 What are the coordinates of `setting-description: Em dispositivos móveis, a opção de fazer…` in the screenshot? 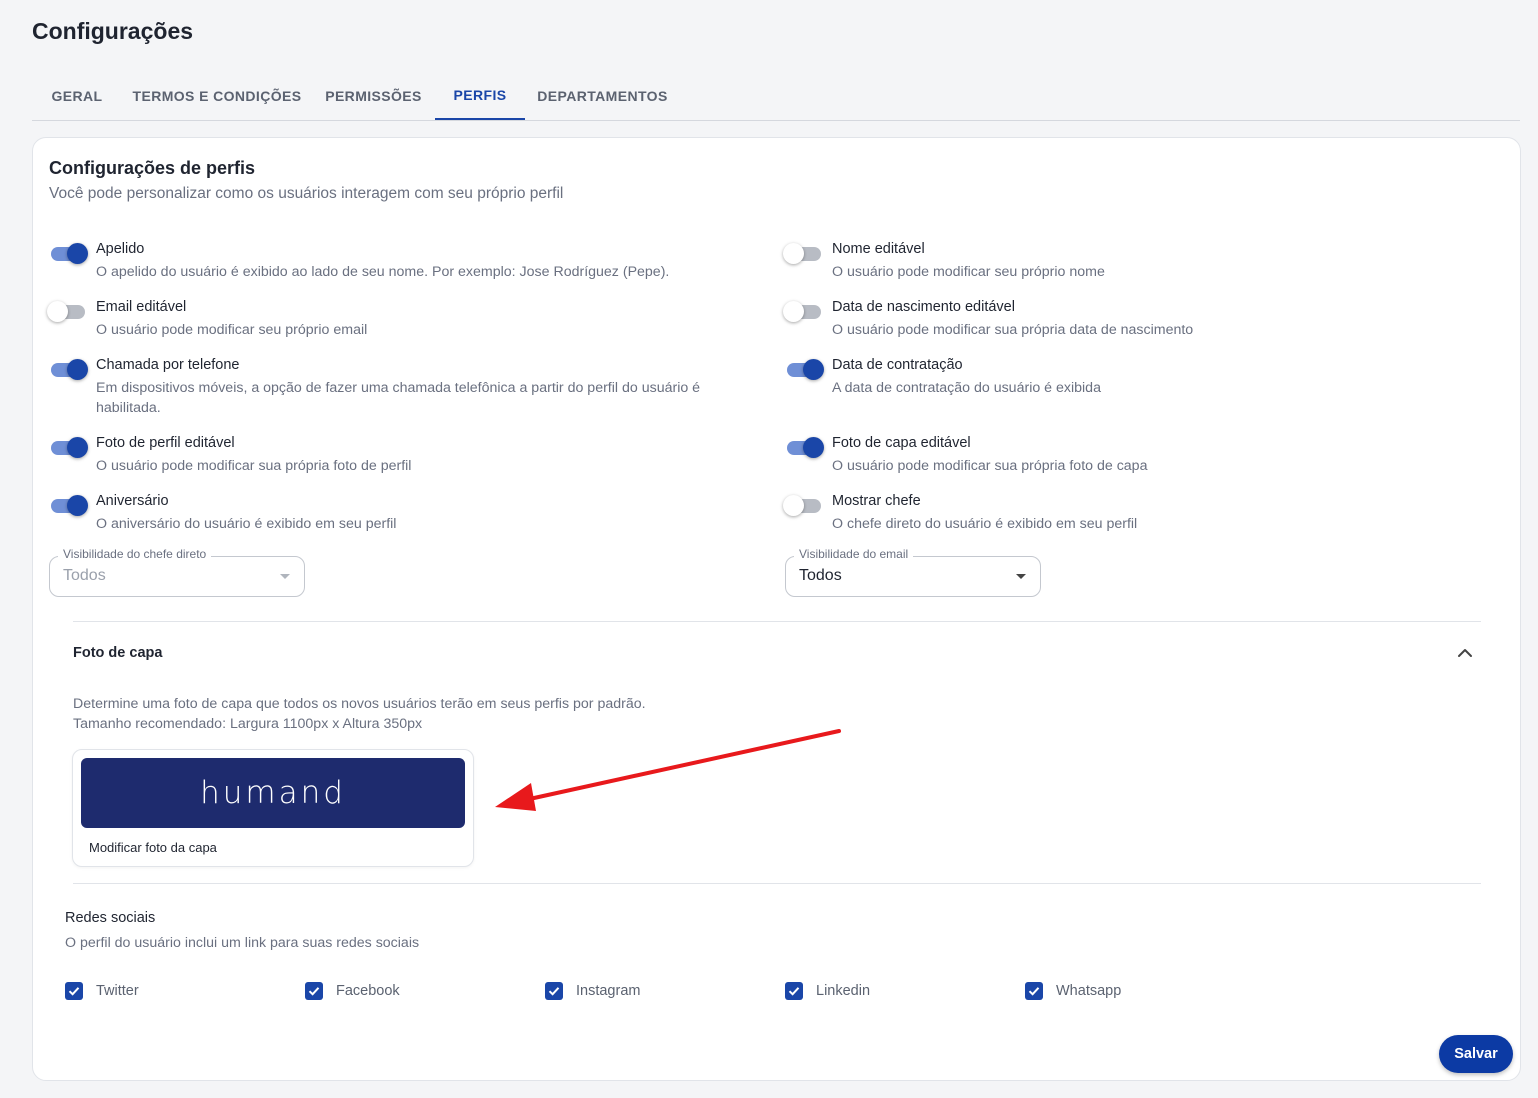 It's located at (398, 398).